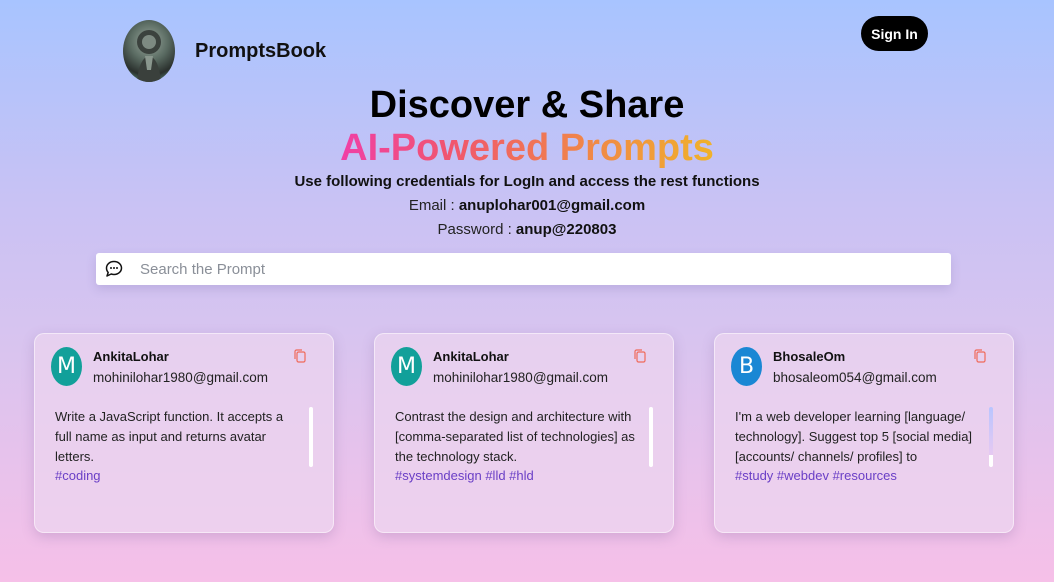 Image resolution: width=1054 pixels, height=582 pixels. I want to click on chat-bubble-icon, so click(114, 268).